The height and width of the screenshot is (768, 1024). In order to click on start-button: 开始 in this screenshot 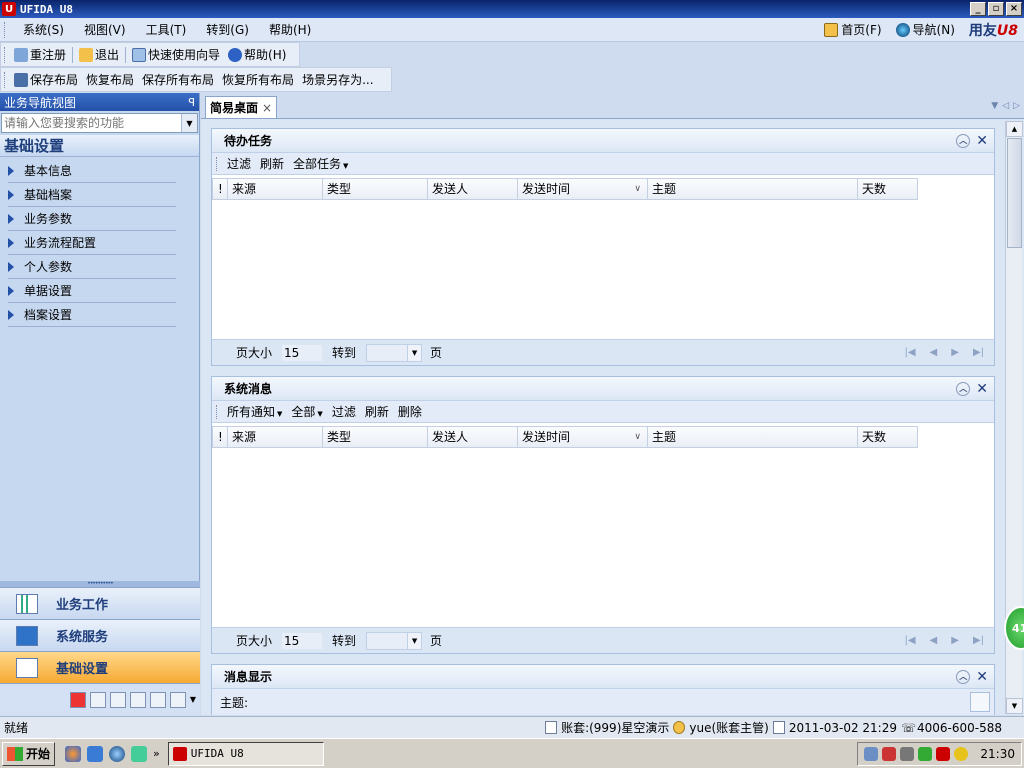, I will do `click(29, 753)`.